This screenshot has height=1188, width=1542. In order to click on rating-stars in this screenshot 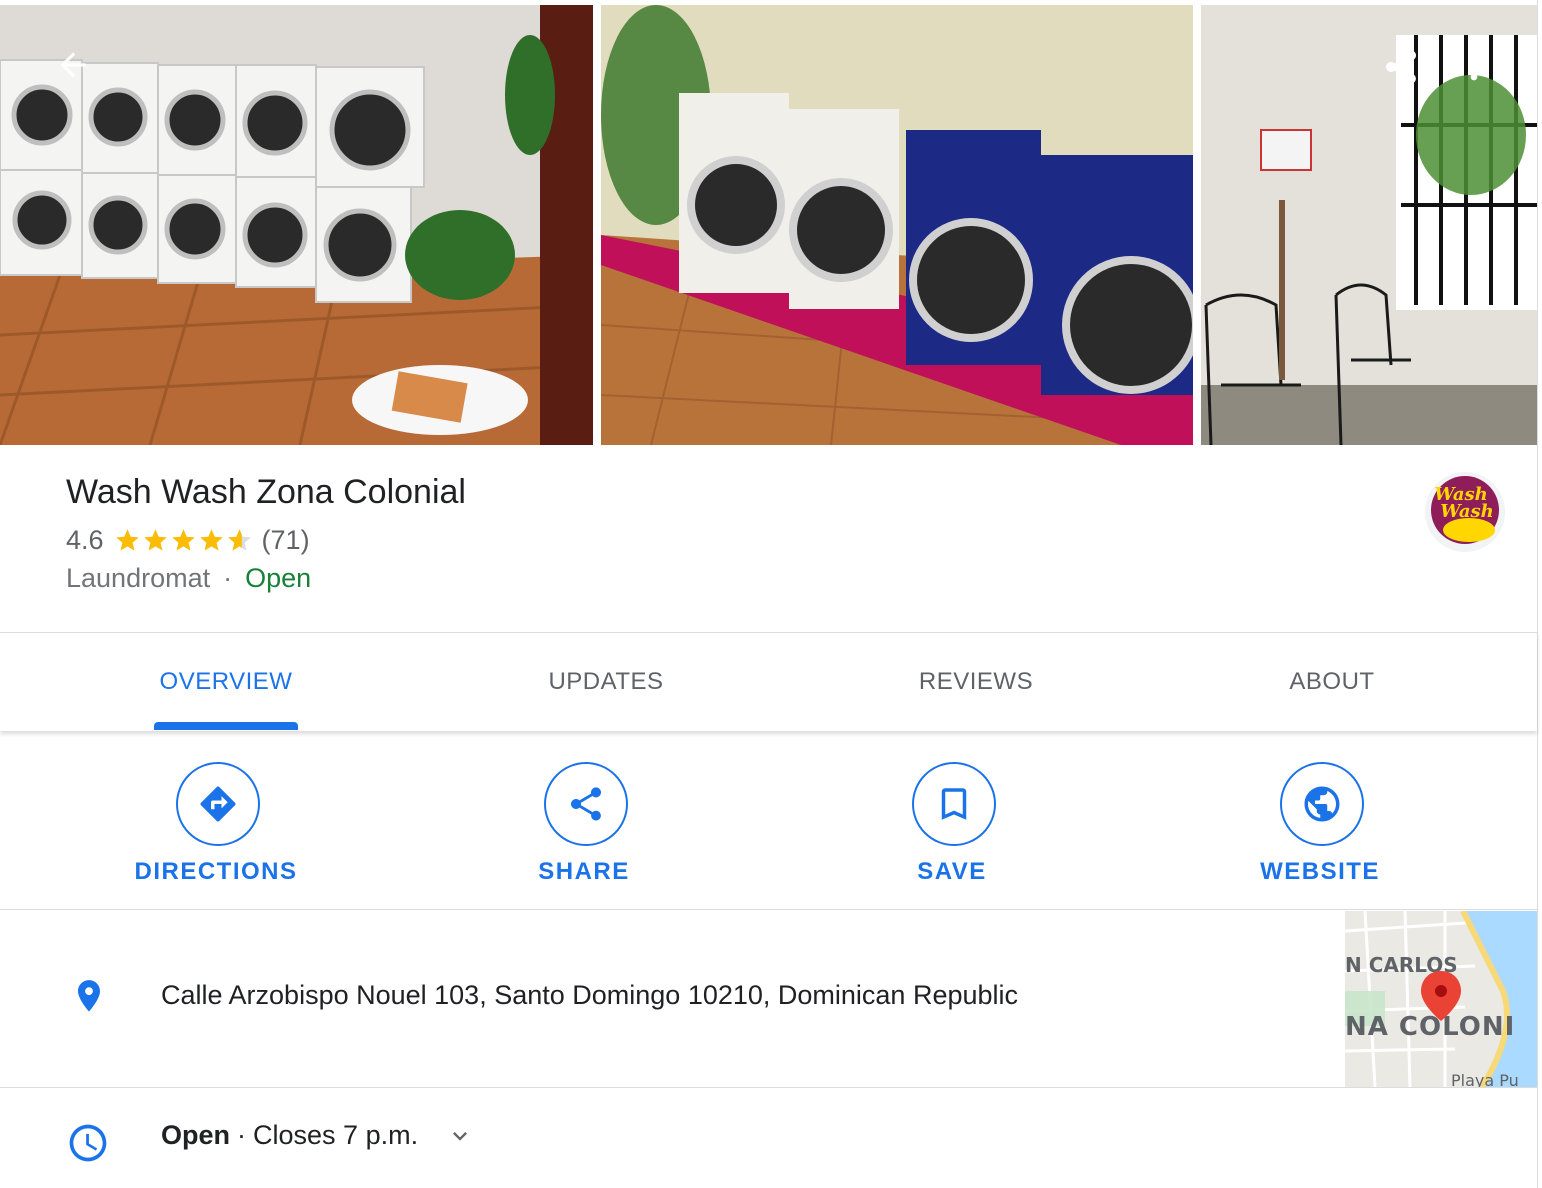, I will do `click(184, 540)`.